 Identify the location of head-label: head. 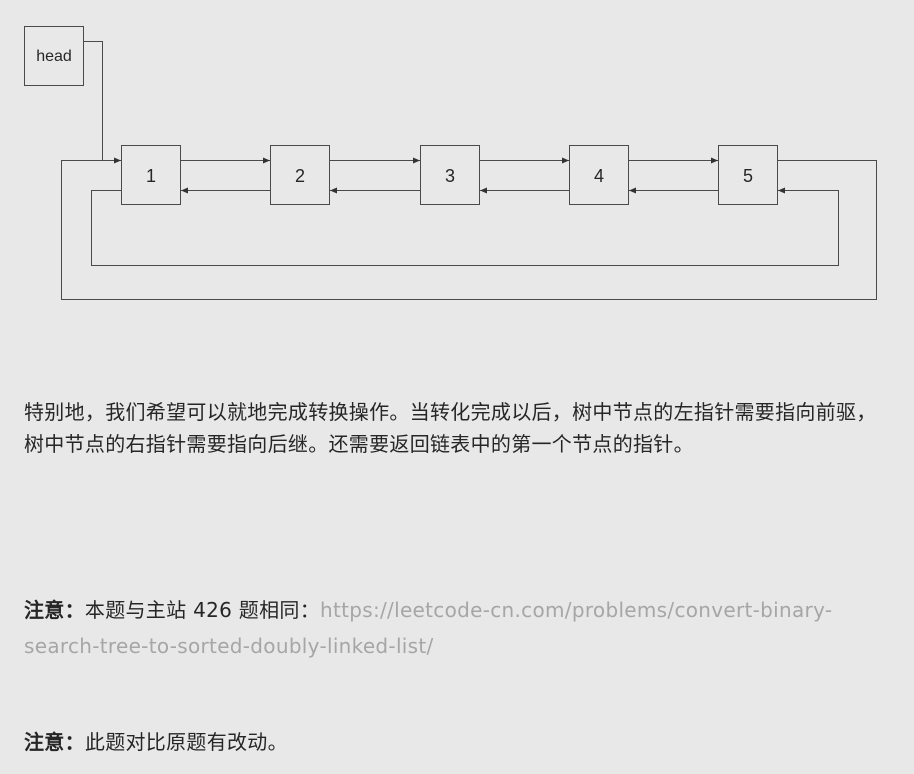
(54, 56).